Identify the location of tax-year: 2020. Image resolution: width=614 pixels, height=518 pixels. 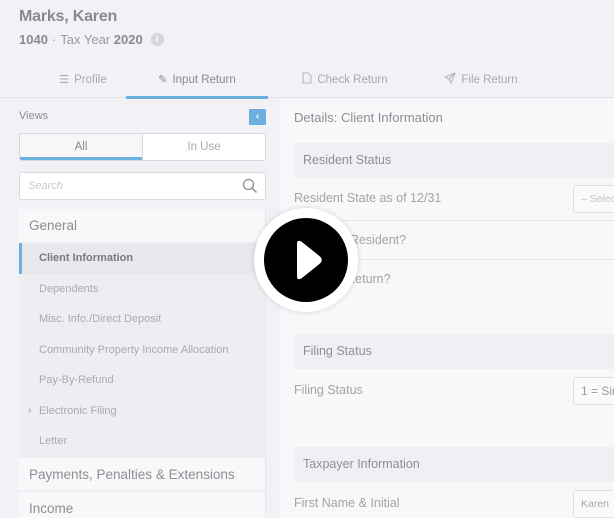
(128, 39).